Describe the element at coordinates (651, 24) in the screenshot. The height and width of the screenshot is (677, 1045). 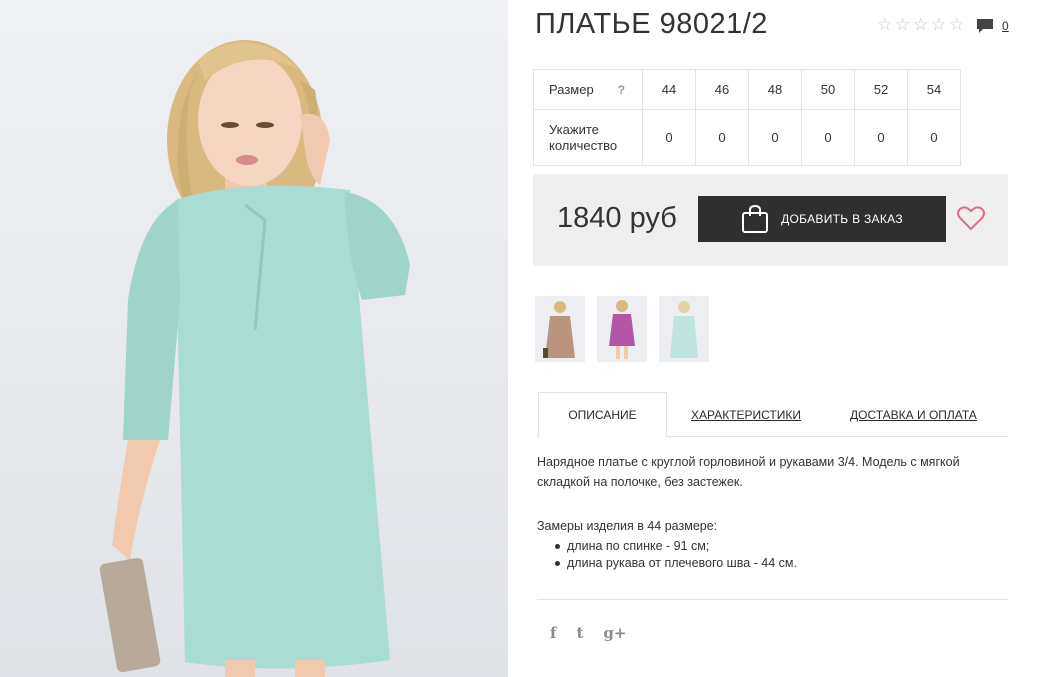
I see `product-title: ПЛАТЬЕ 98021/2` at that location.